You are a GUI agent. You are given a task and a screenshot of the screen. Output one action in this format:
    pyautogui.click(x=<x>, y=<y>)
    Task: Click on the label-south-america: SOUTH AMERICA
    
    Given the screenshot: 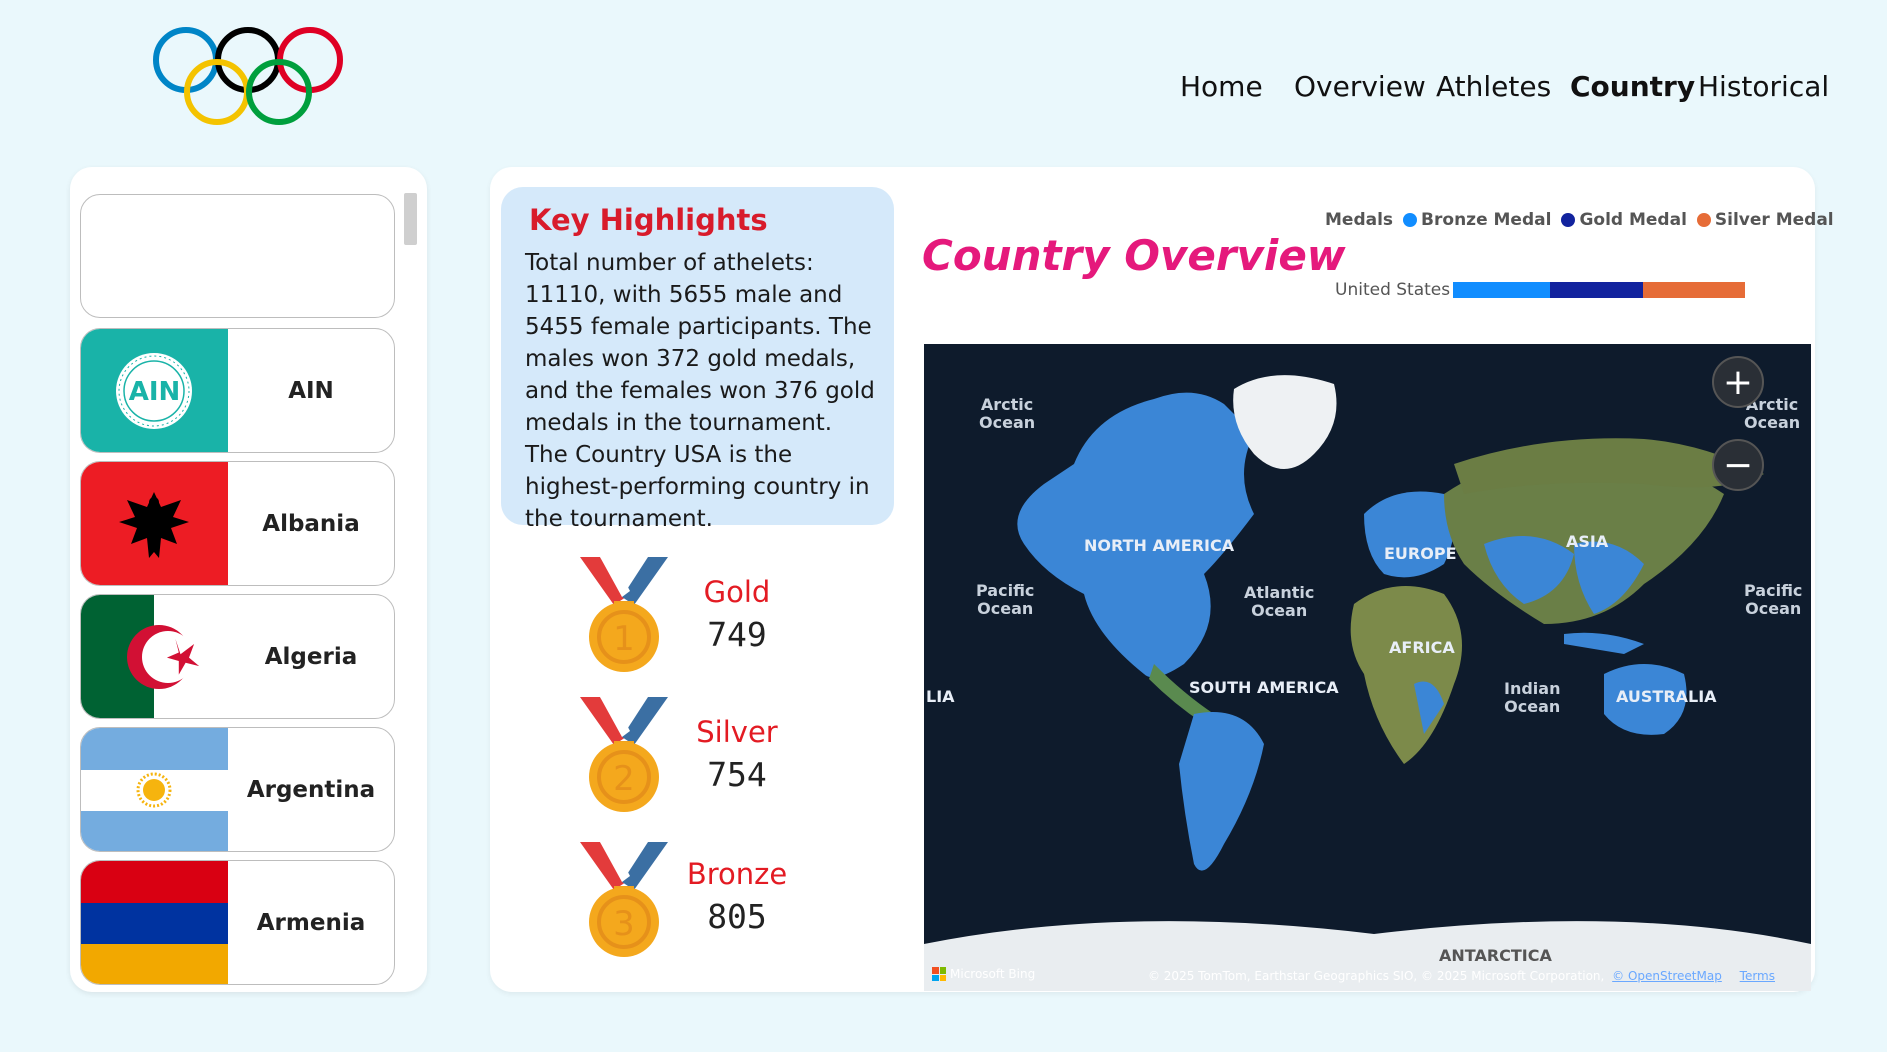 What is the action you would take?
    pyautogui.click(x=1264, y=687)
    